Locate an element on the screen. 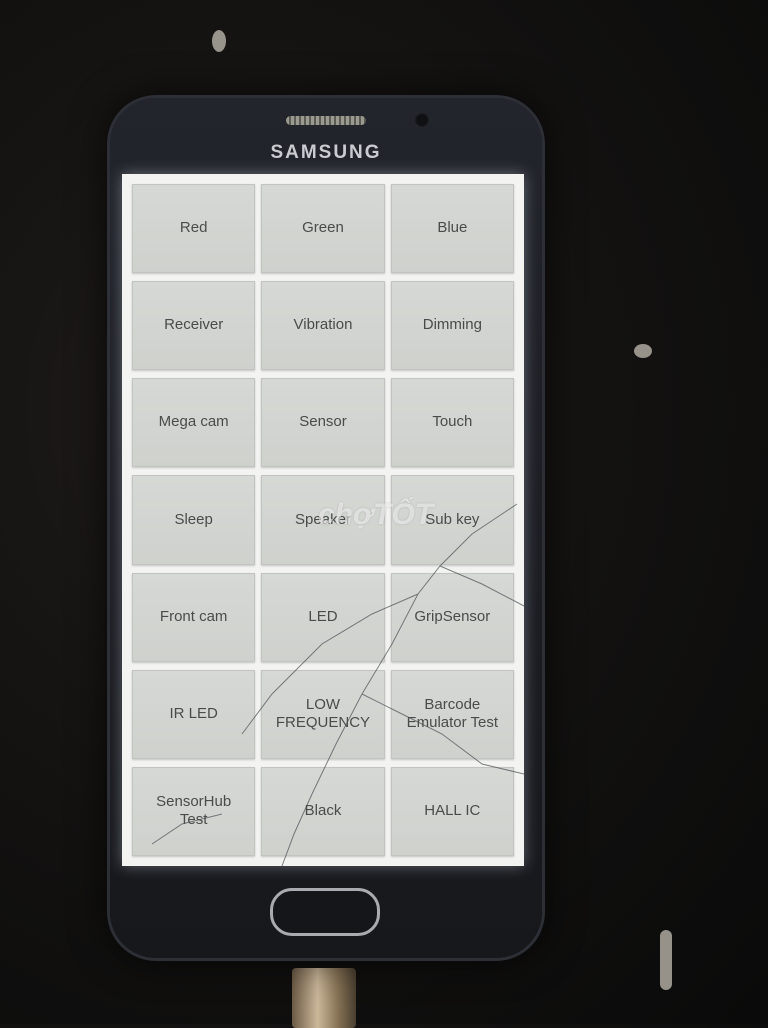  grip-sensor-button: GripSensor is located at coordinates (452, 617).